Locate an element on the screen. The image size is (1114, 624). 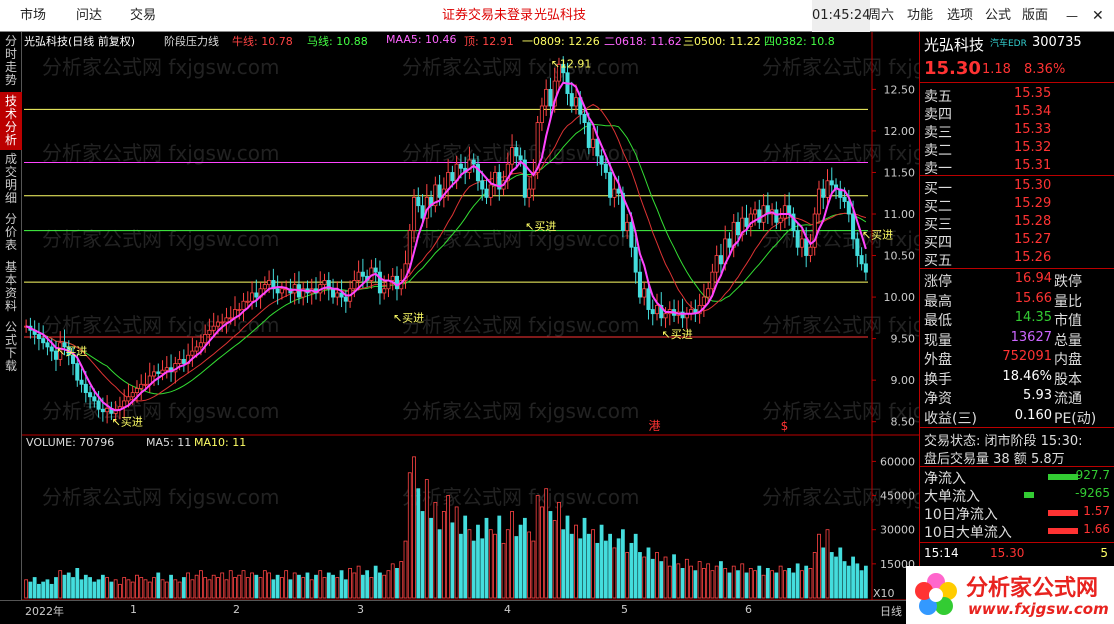
menu-market: 市场 is located at coordinates (33, 16).